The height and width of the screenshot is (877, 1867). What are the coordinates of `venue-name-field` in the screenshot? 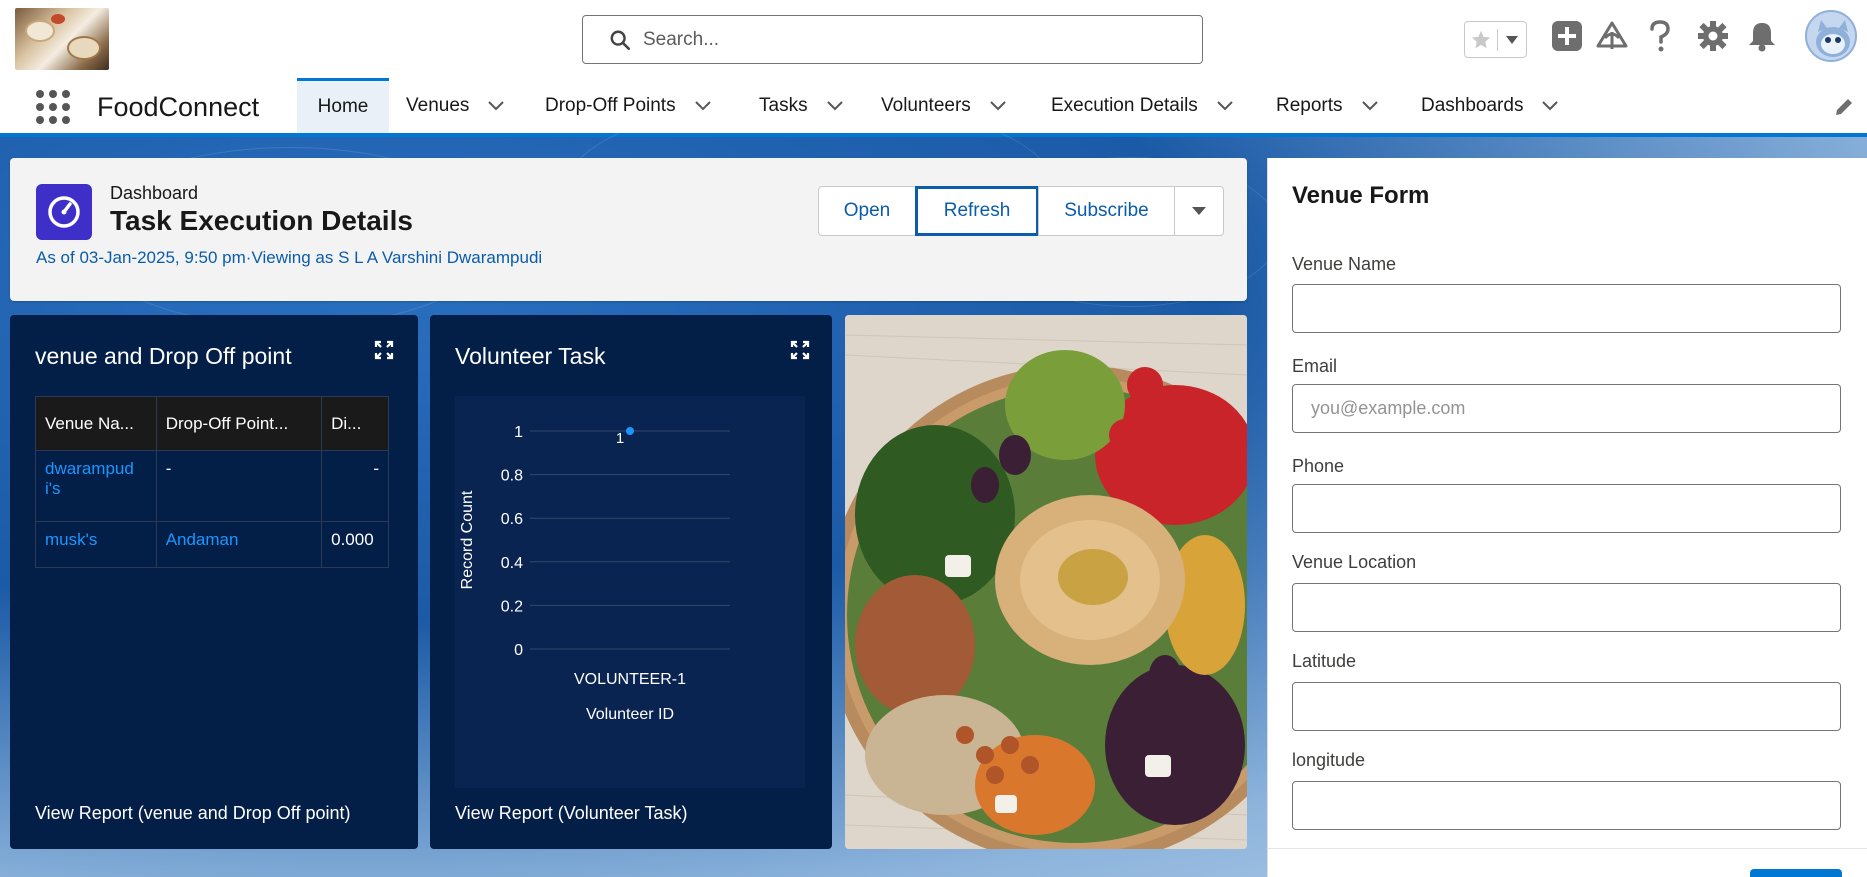 It's located at (1566, 308).